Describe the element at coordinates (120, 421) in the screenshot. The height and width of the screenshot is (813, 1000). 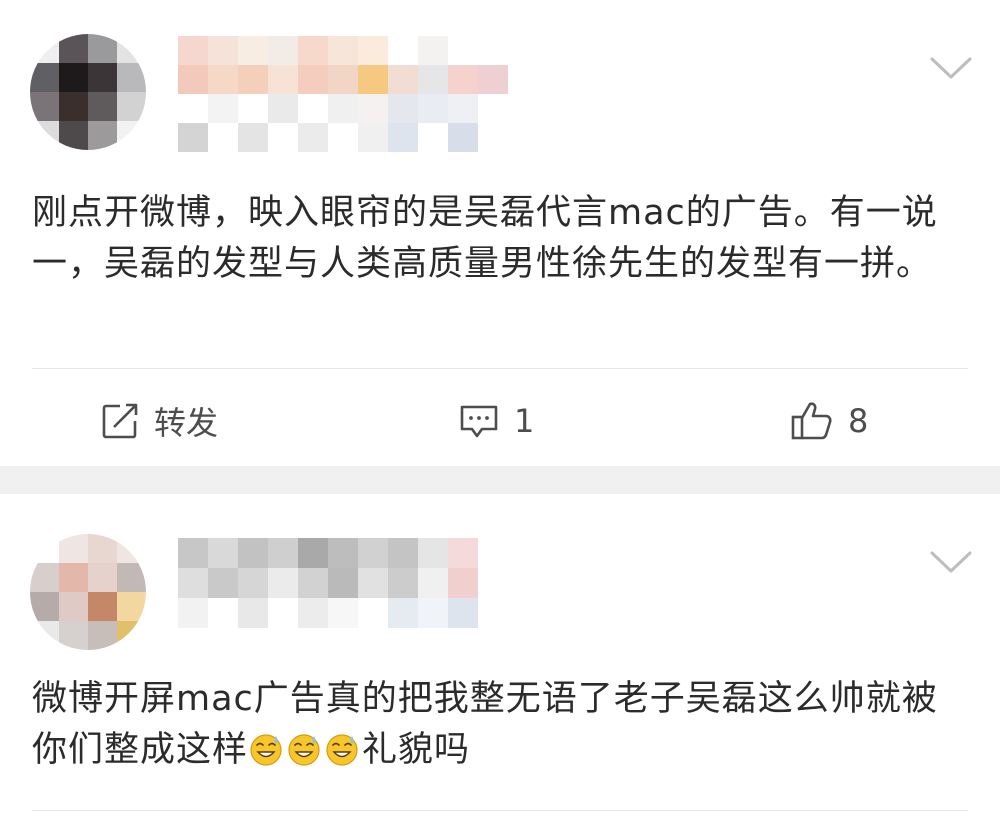
I see `share-icon` at that location.